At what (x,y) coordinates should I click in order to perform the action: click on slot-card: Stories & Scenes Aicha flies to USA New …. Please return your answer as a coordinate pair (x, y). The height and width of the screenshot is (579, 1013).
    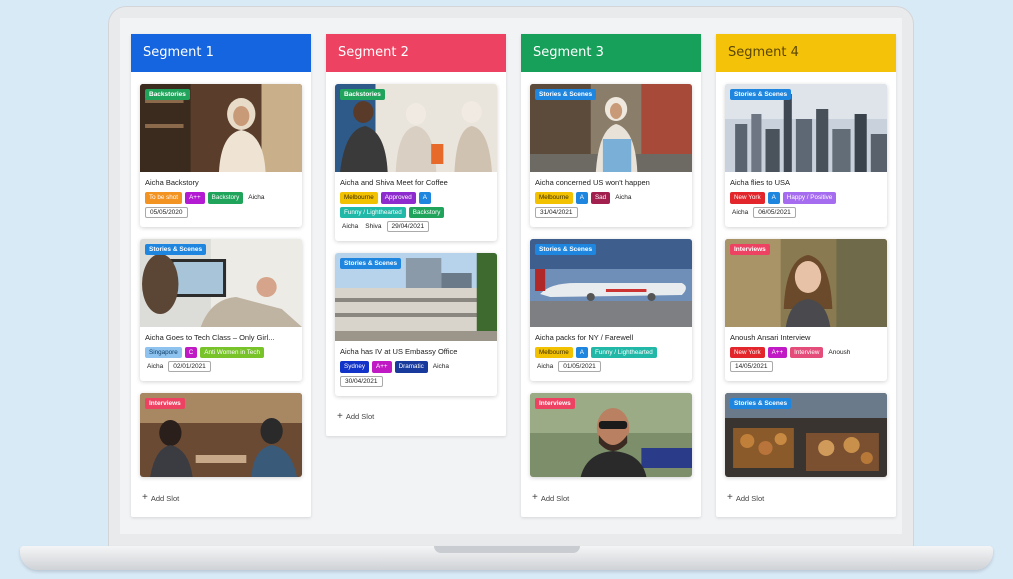
    Looking at the image, I should click on (806, 155).